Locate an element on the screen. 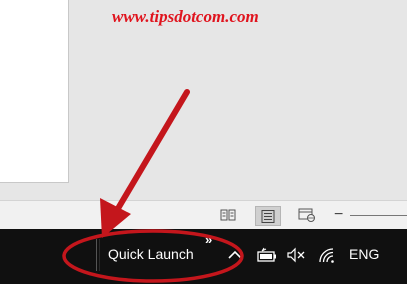  annotation-ellipse is located at coordinates (153, 256).